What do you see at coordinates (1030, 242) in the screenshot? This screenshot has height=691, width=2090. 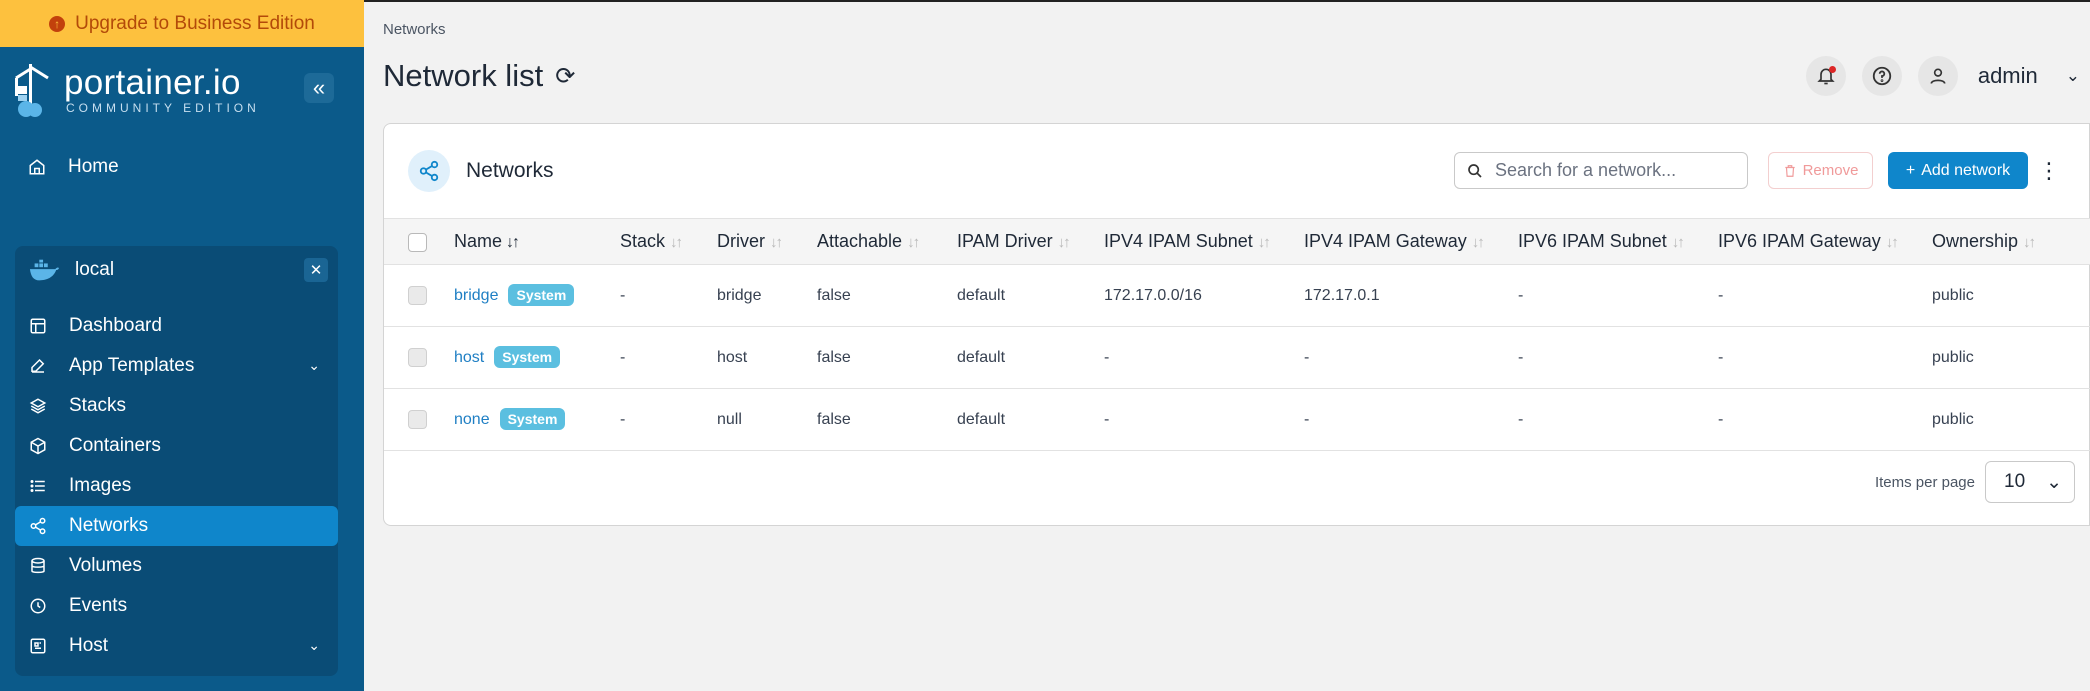 I see `column-header-ipam-driver: IPAM Driver ↓↑` at bounding box center [1030, 242].